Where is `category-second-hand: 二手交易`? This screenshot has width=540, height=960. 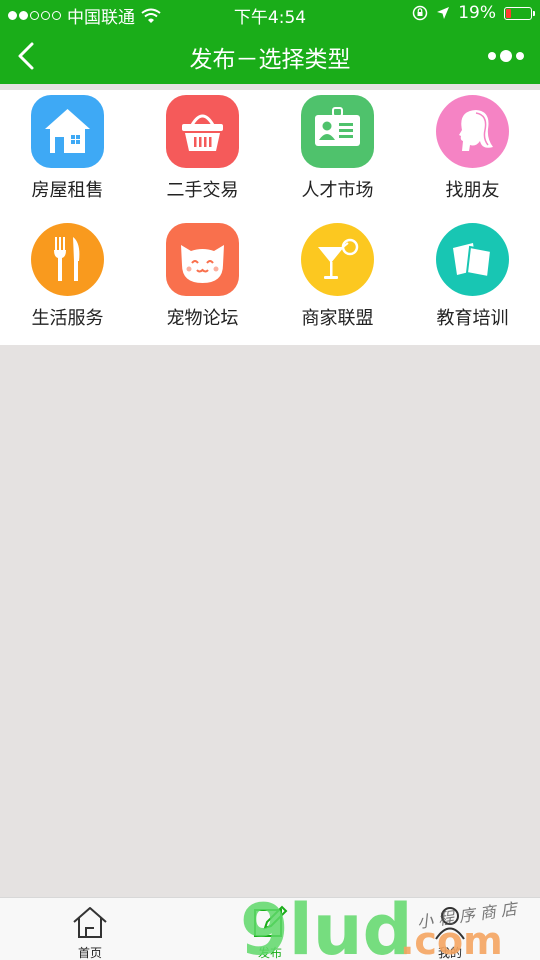 category-second-hand: 二手交易 is located at coordinates (202, 154).